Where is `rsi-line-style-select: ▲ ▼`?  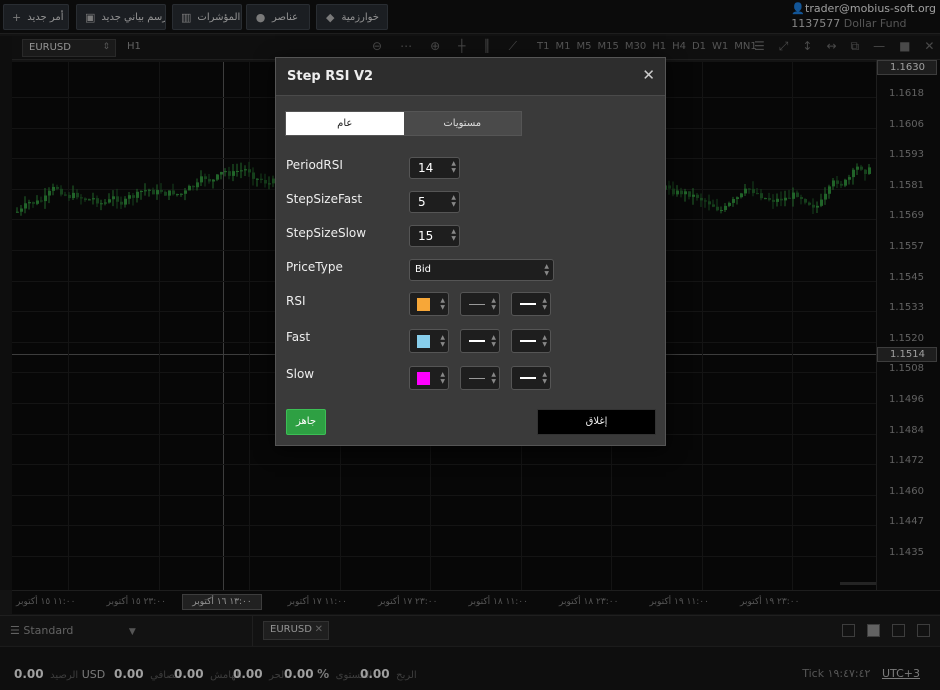 rsi-line-style-select: ▲ ▼ is located at coordinates (480, 304).